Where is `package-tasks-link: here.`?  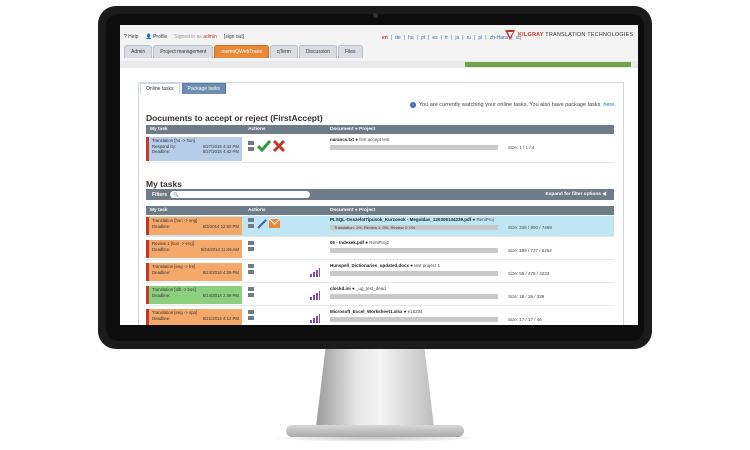 package-tasks-link: here. is located at coordinates (609, 105).